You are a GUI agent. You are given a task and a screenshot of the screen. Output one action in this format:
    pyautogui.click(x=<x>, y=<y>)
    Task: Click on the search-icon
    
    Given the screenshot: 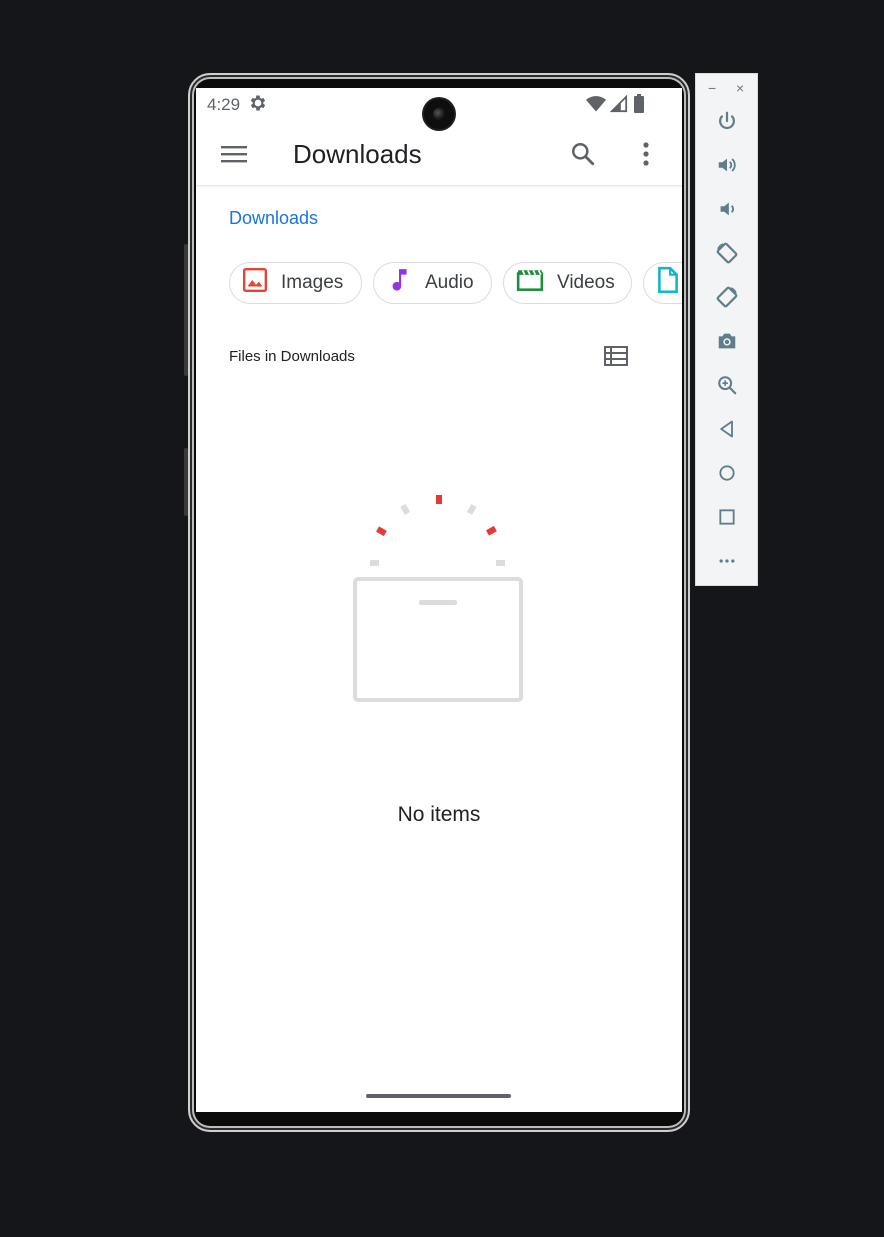 What is the action you would take?
    pyautogui.click(x=583, y=154)
    